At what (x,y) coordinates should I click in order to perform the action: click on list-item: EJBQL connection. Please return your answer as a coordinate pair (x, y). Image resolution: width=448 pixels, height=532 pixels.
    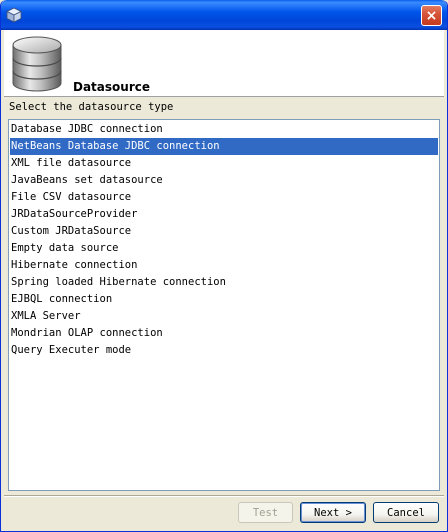
    Looking at the image, I should click on (224, 299).